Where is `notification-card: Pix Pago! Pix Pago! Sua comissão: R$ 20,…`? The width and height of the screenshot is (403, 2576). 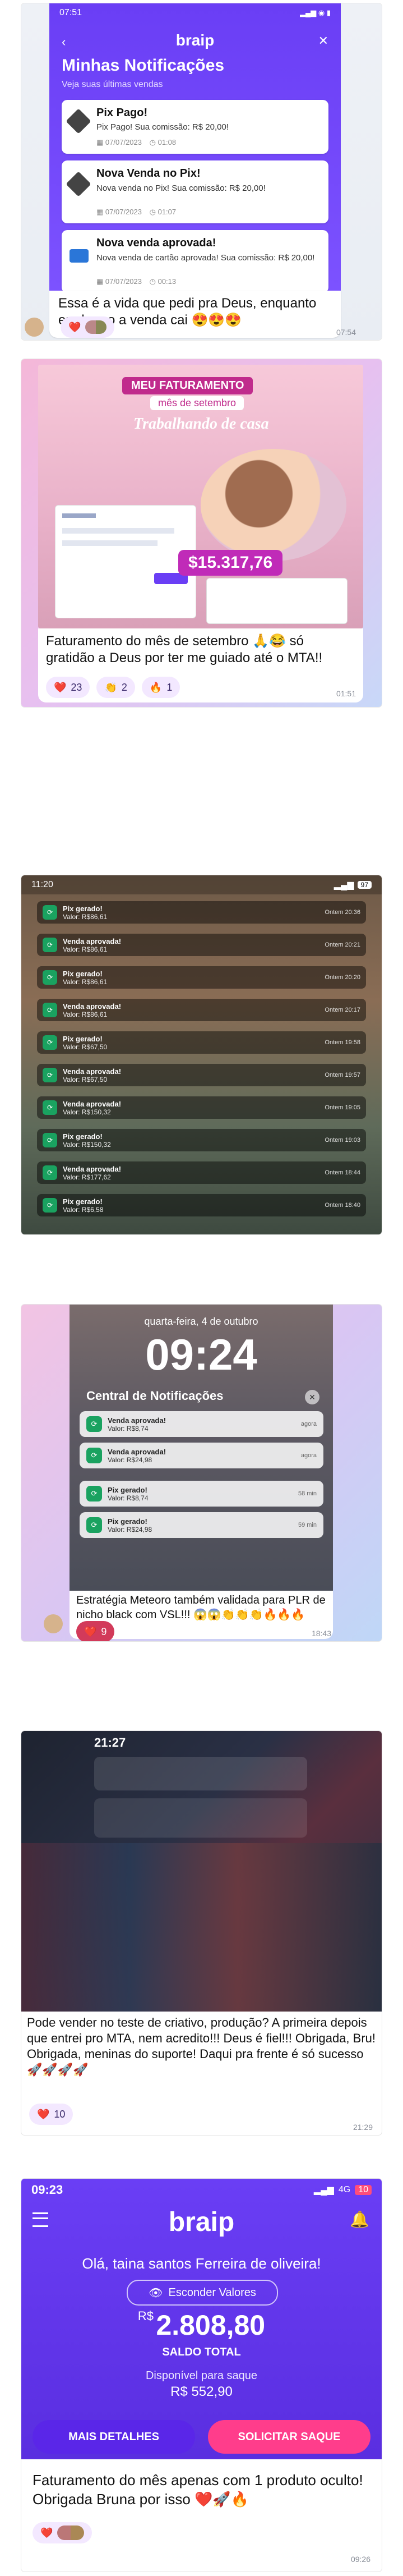 notification-card: Pix Pago! Pix Pago! Sua comissão: R$ 20,… is located at coordinates (195, 127).